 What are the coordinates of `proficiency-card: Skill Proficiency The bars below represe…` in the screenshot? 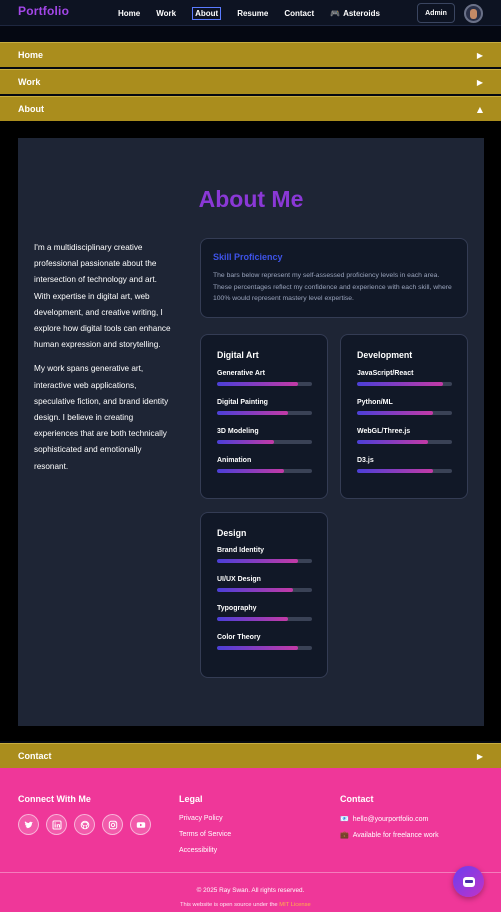 It's located at (334, 278).